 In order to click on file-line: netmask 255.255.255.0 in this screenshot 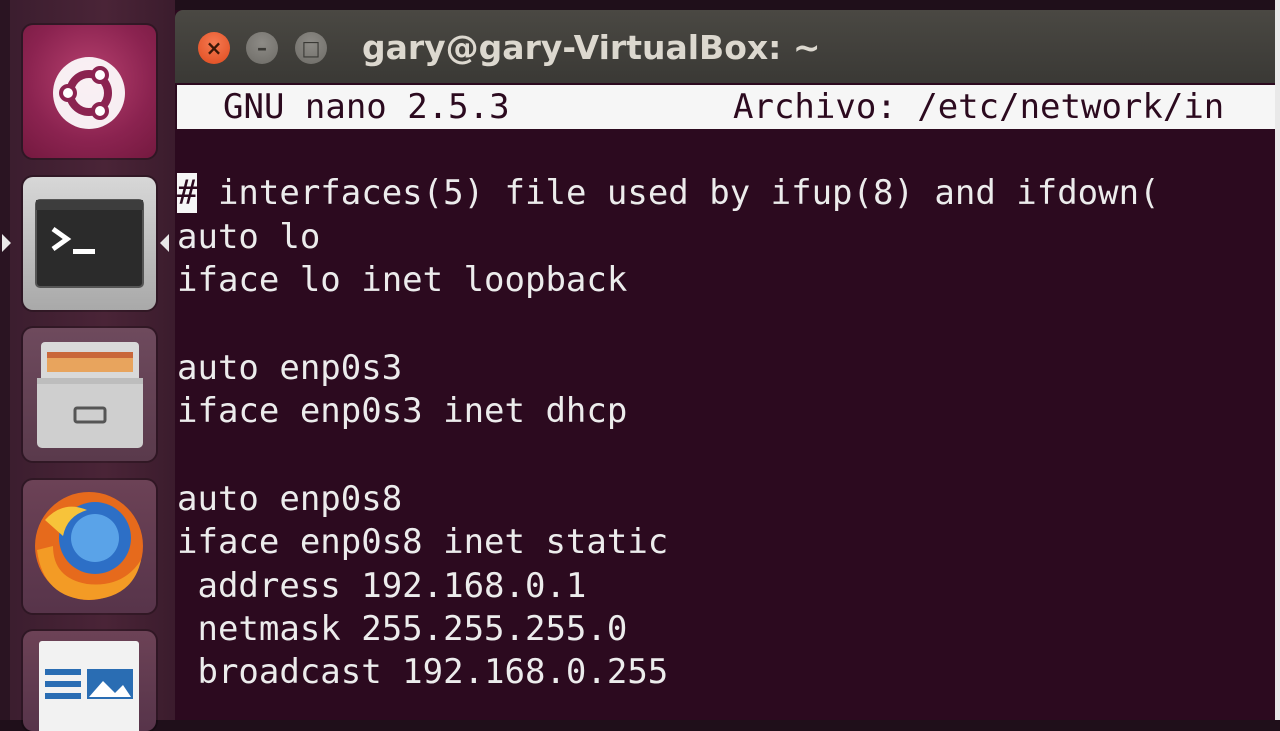, I will do `click(402, 629)`.